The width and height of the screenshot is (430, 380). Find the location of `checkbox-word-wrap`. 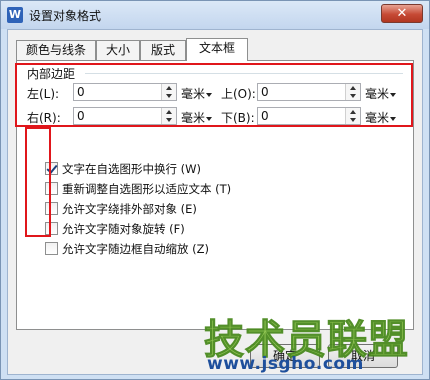

checkbox-word-wrap is located at coordinates (51, 168).